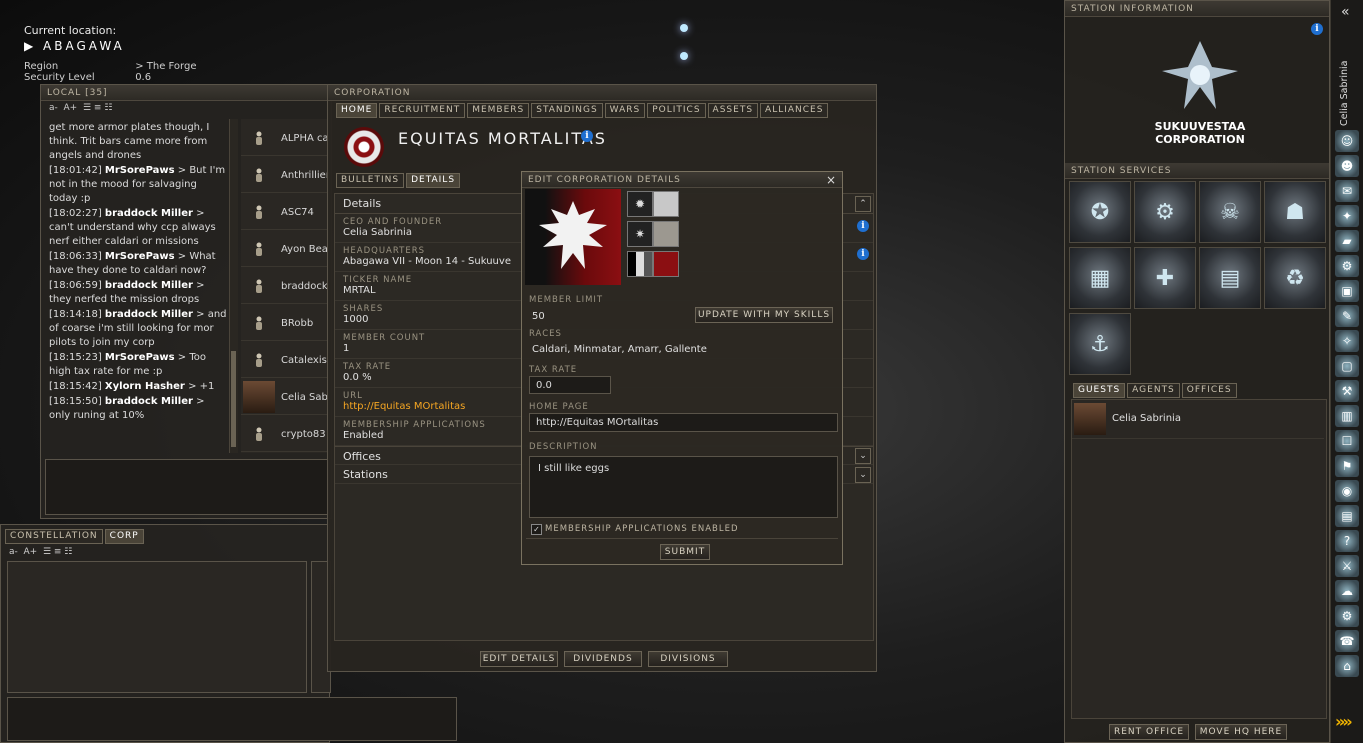 This screenshot has height=743, width=1363. I want to click on tab-politics: POLITICS, so click(676, 110).